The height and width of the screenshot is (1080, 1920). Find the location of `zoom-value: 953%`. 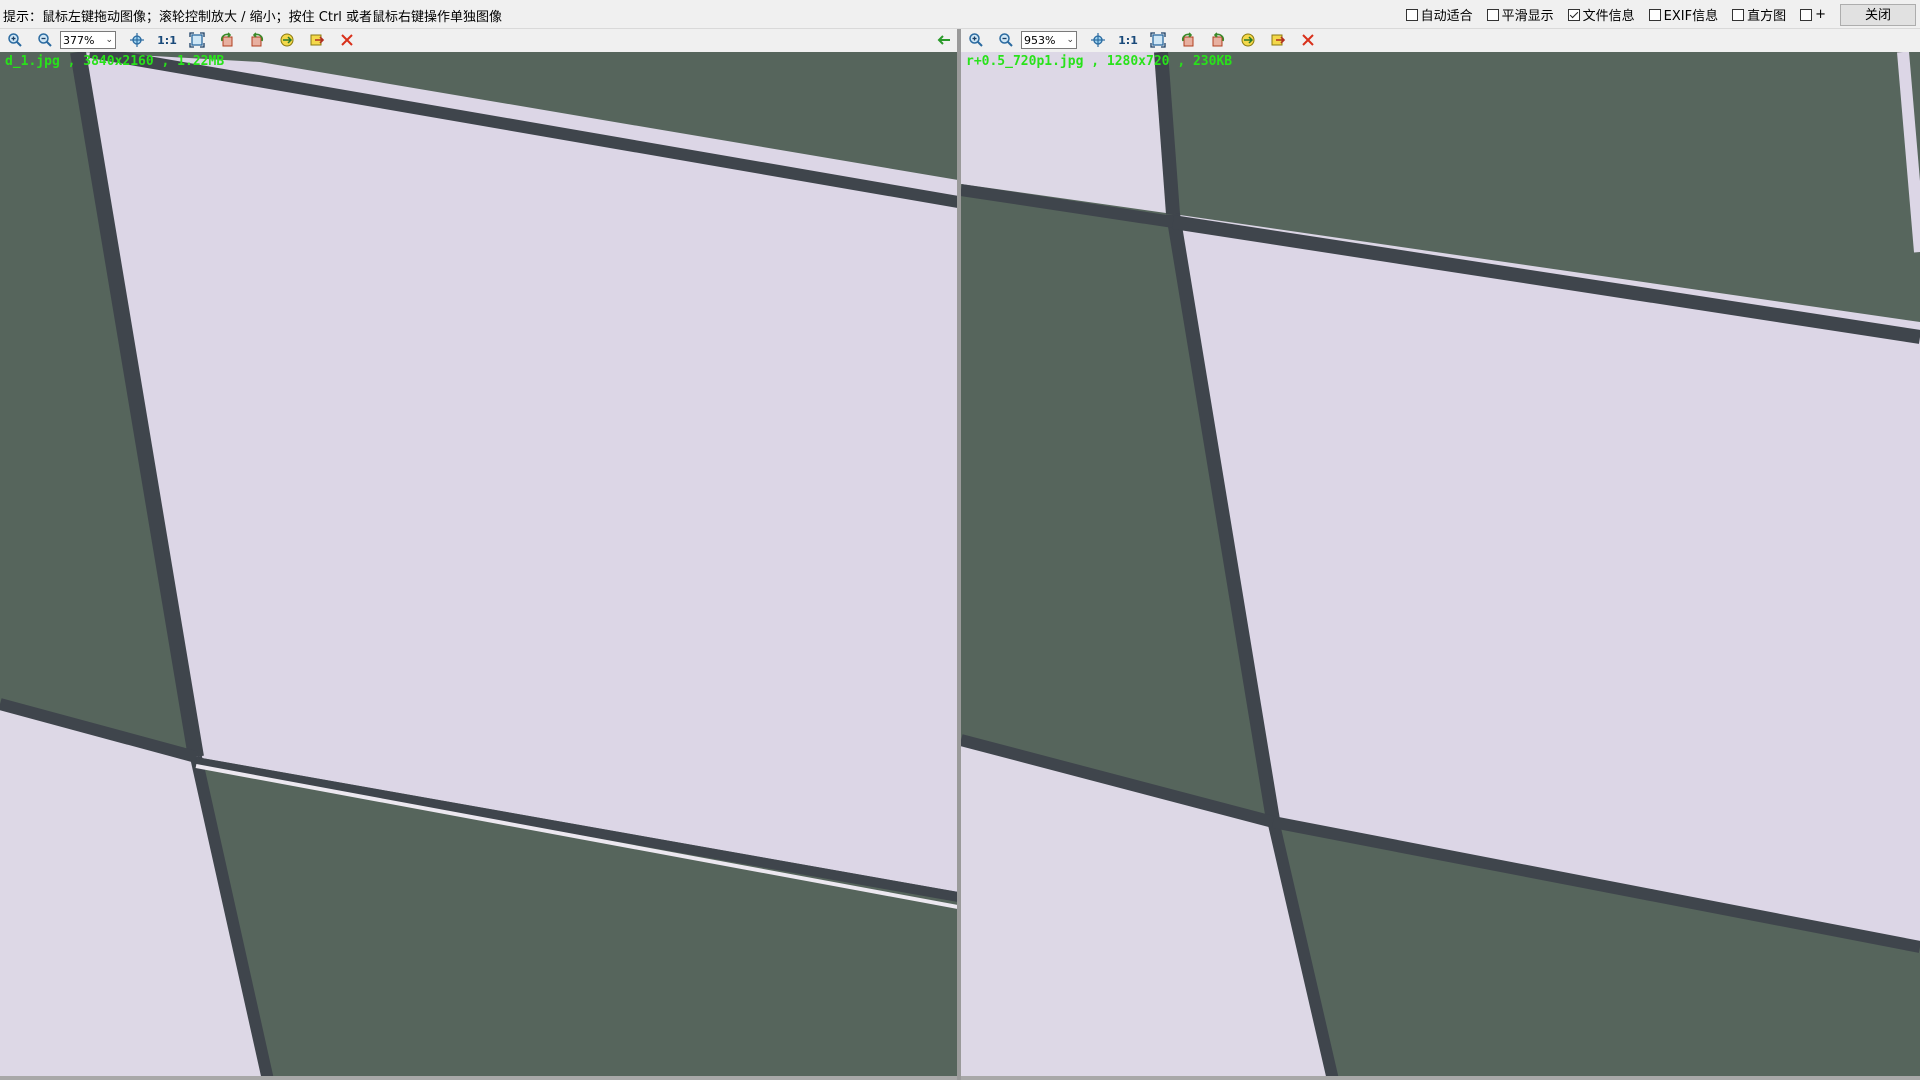

zoom-value: 953% is located at coordinates (1040, 40).